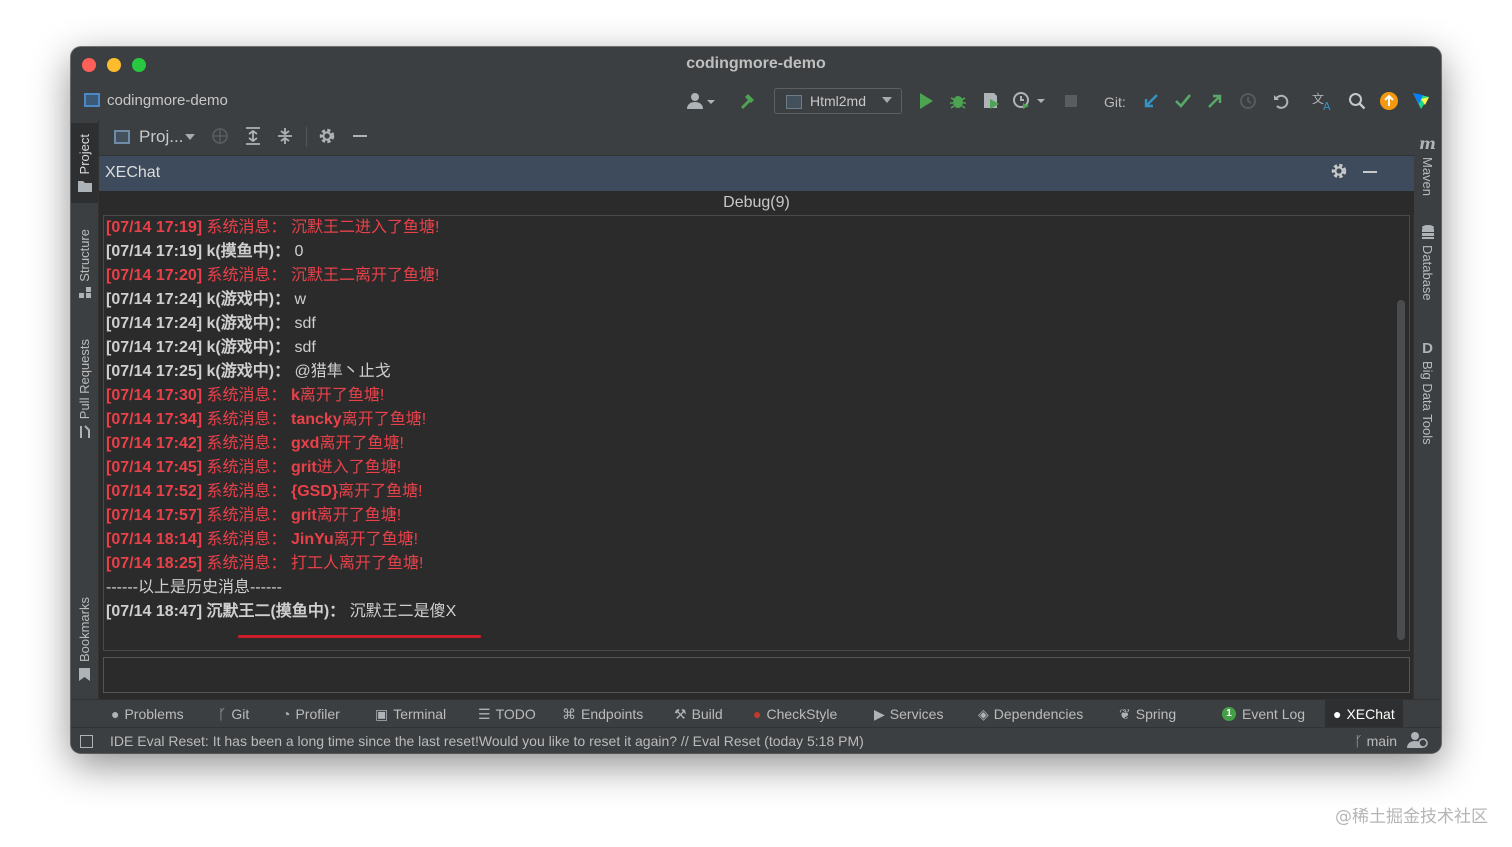  Describe the element at coordinates (1427, 263) in the screenshot. I see `database-tool-button: Database` at that location.